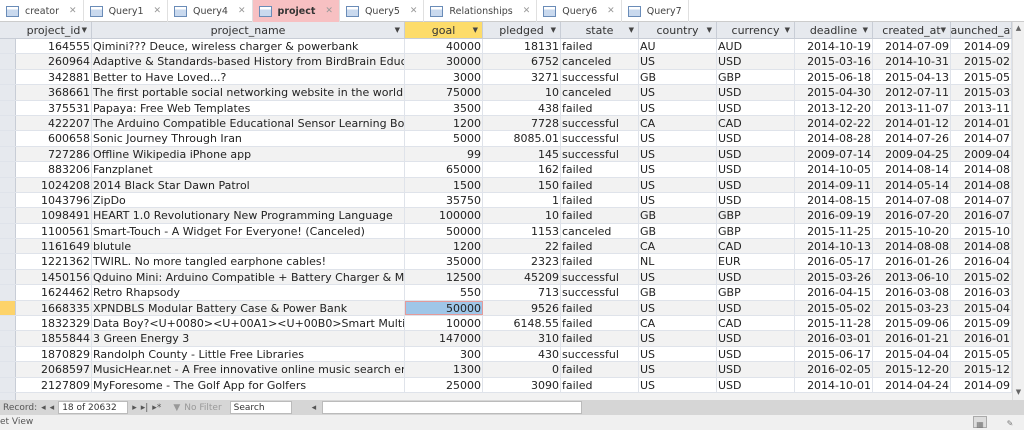  Describe the element at coordinates (834, 369) in the screenshot. I see `cell-deadline: 2016-02-05` at that location.